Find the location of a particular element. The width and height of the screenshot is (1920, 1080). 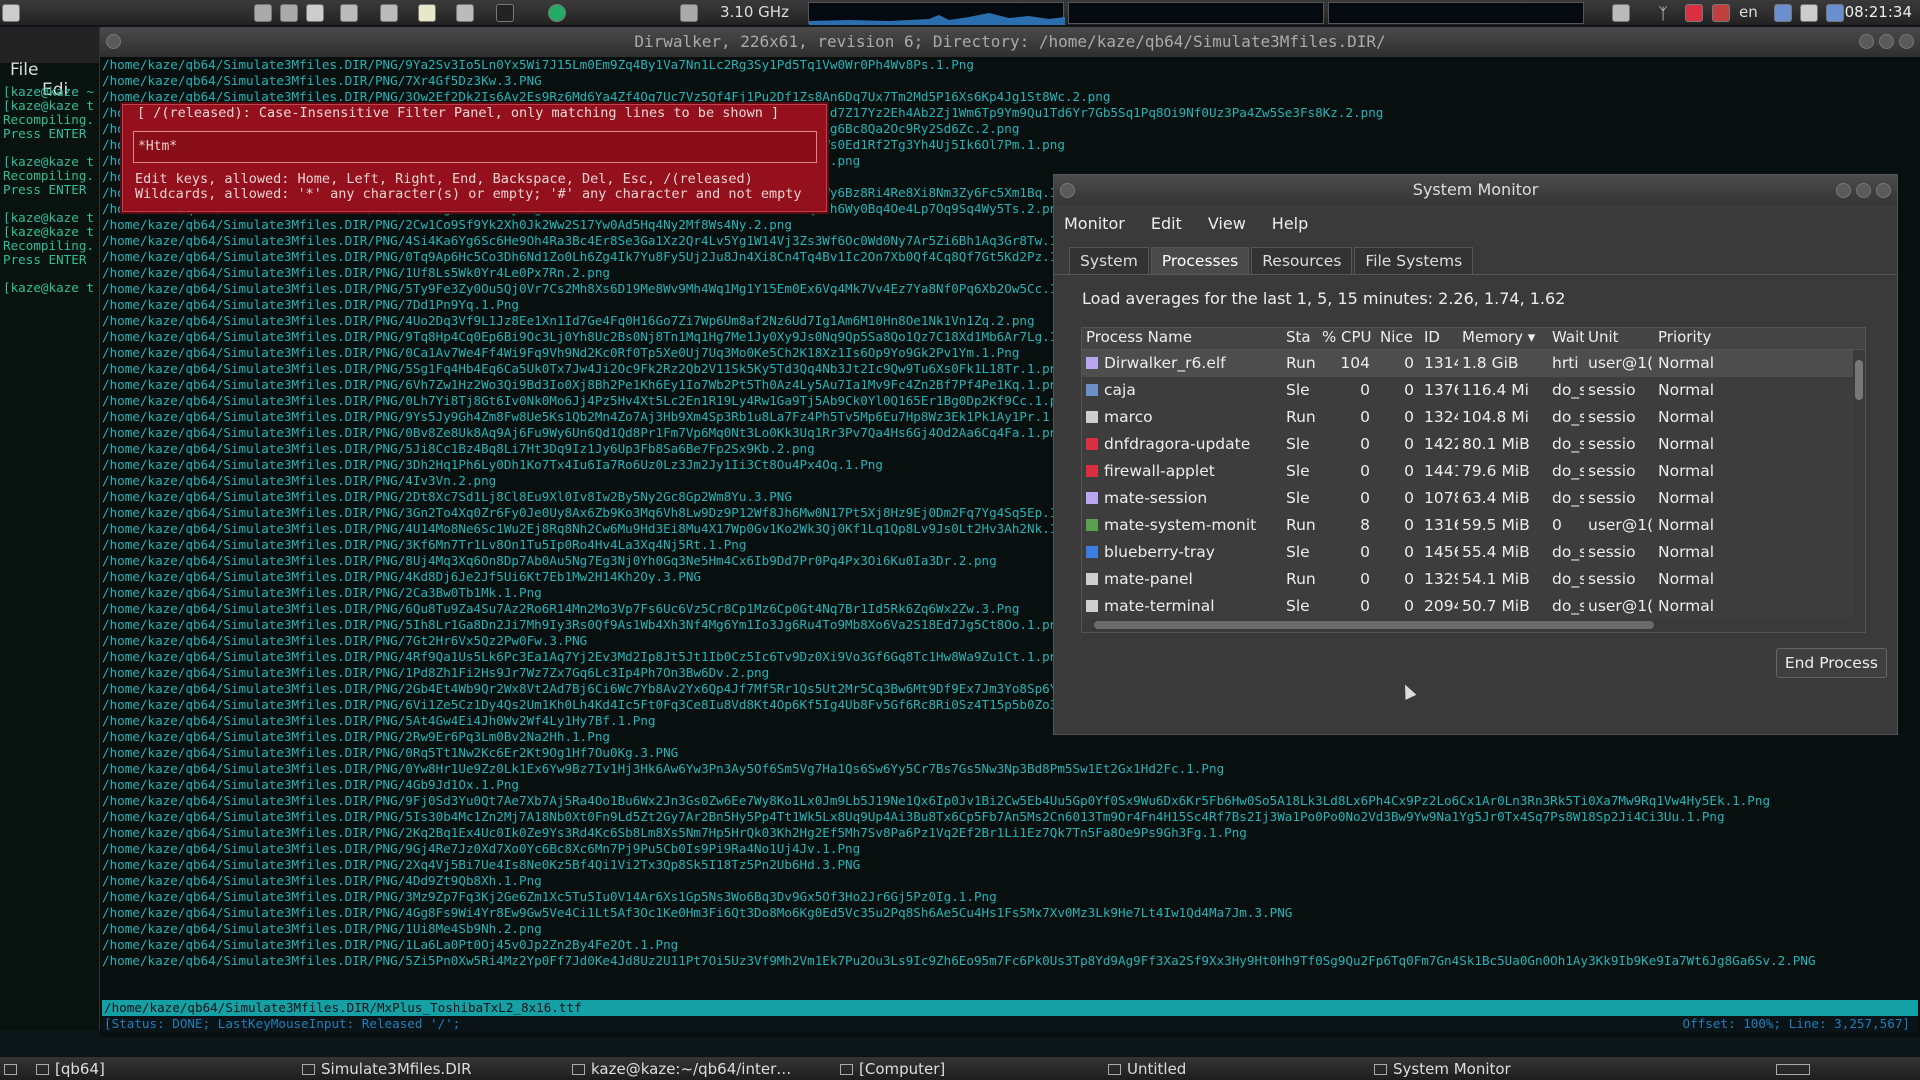

process-nice: 0 is located at coordinates (1409, 417).